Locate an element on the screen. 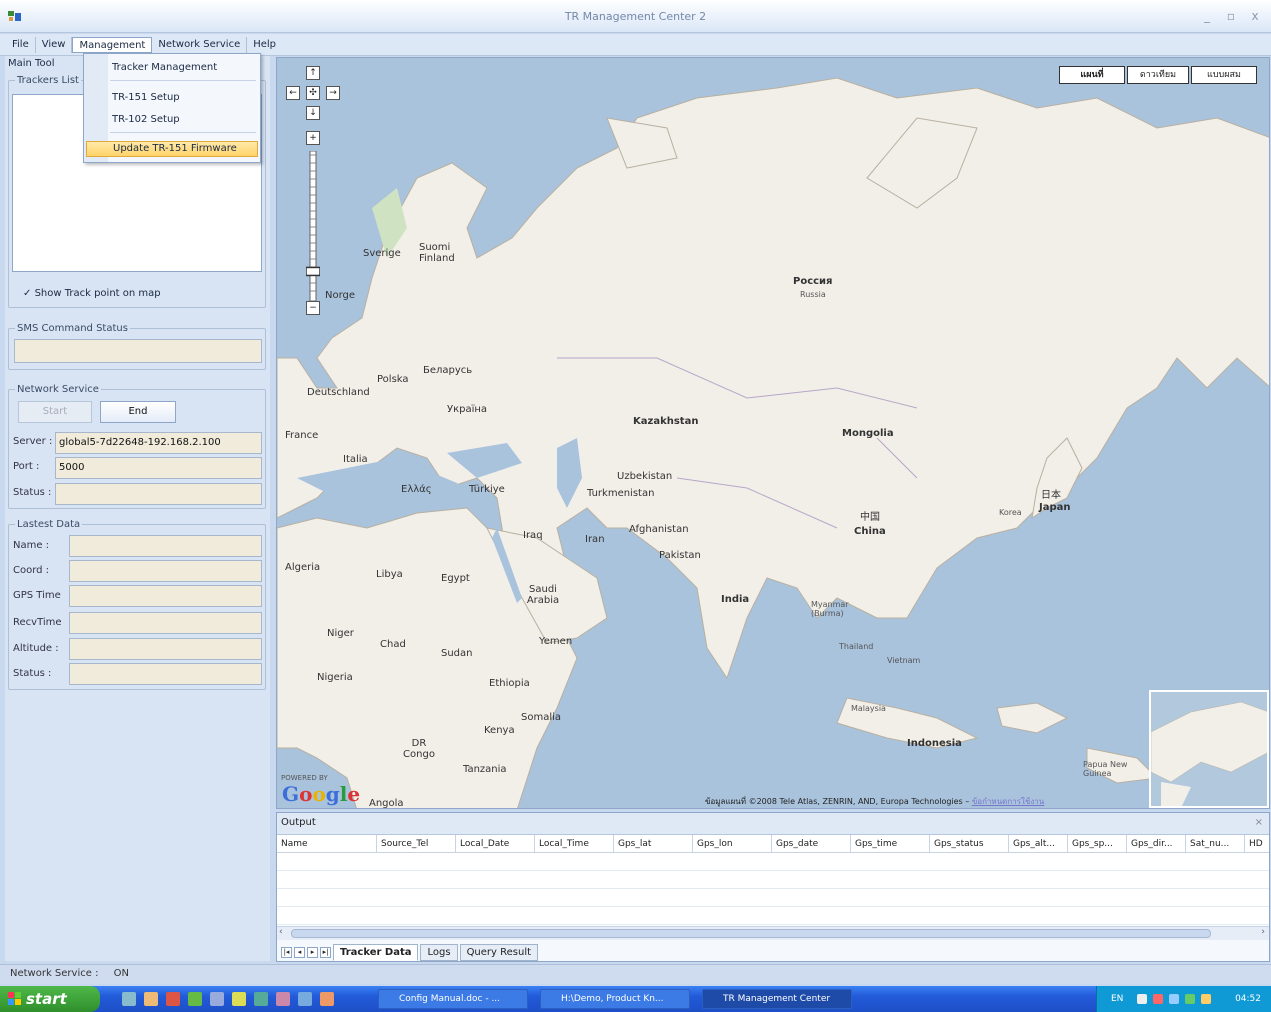  close-icon: × is located at coordinates (1259, 823).